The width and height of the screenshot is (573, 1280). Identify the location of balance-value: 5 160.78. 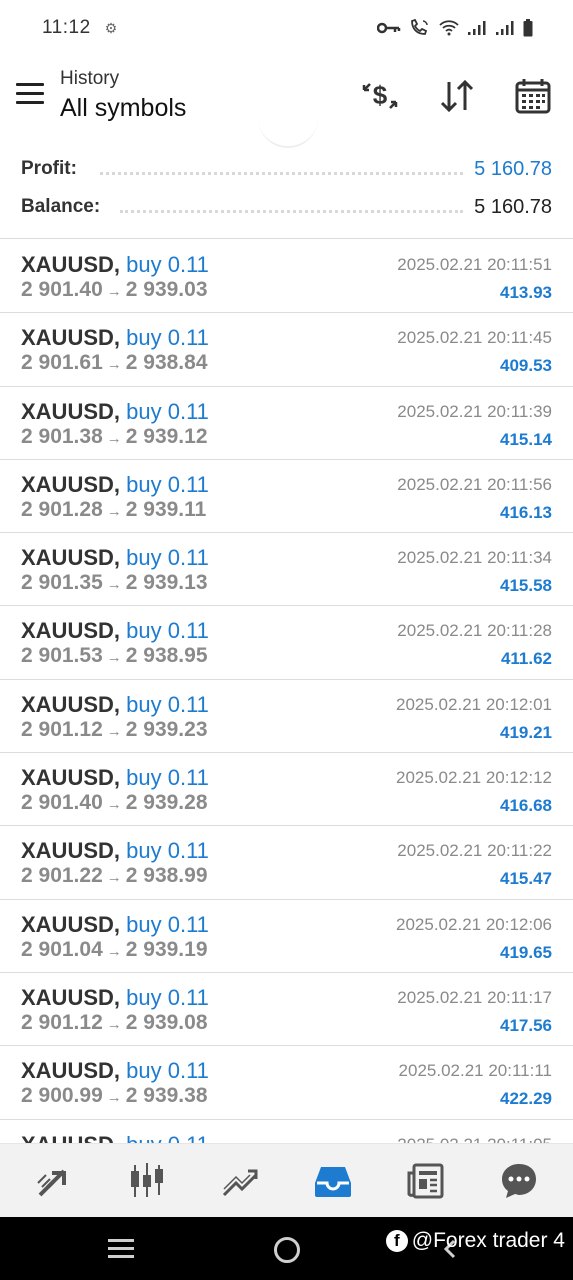
(509, 207).